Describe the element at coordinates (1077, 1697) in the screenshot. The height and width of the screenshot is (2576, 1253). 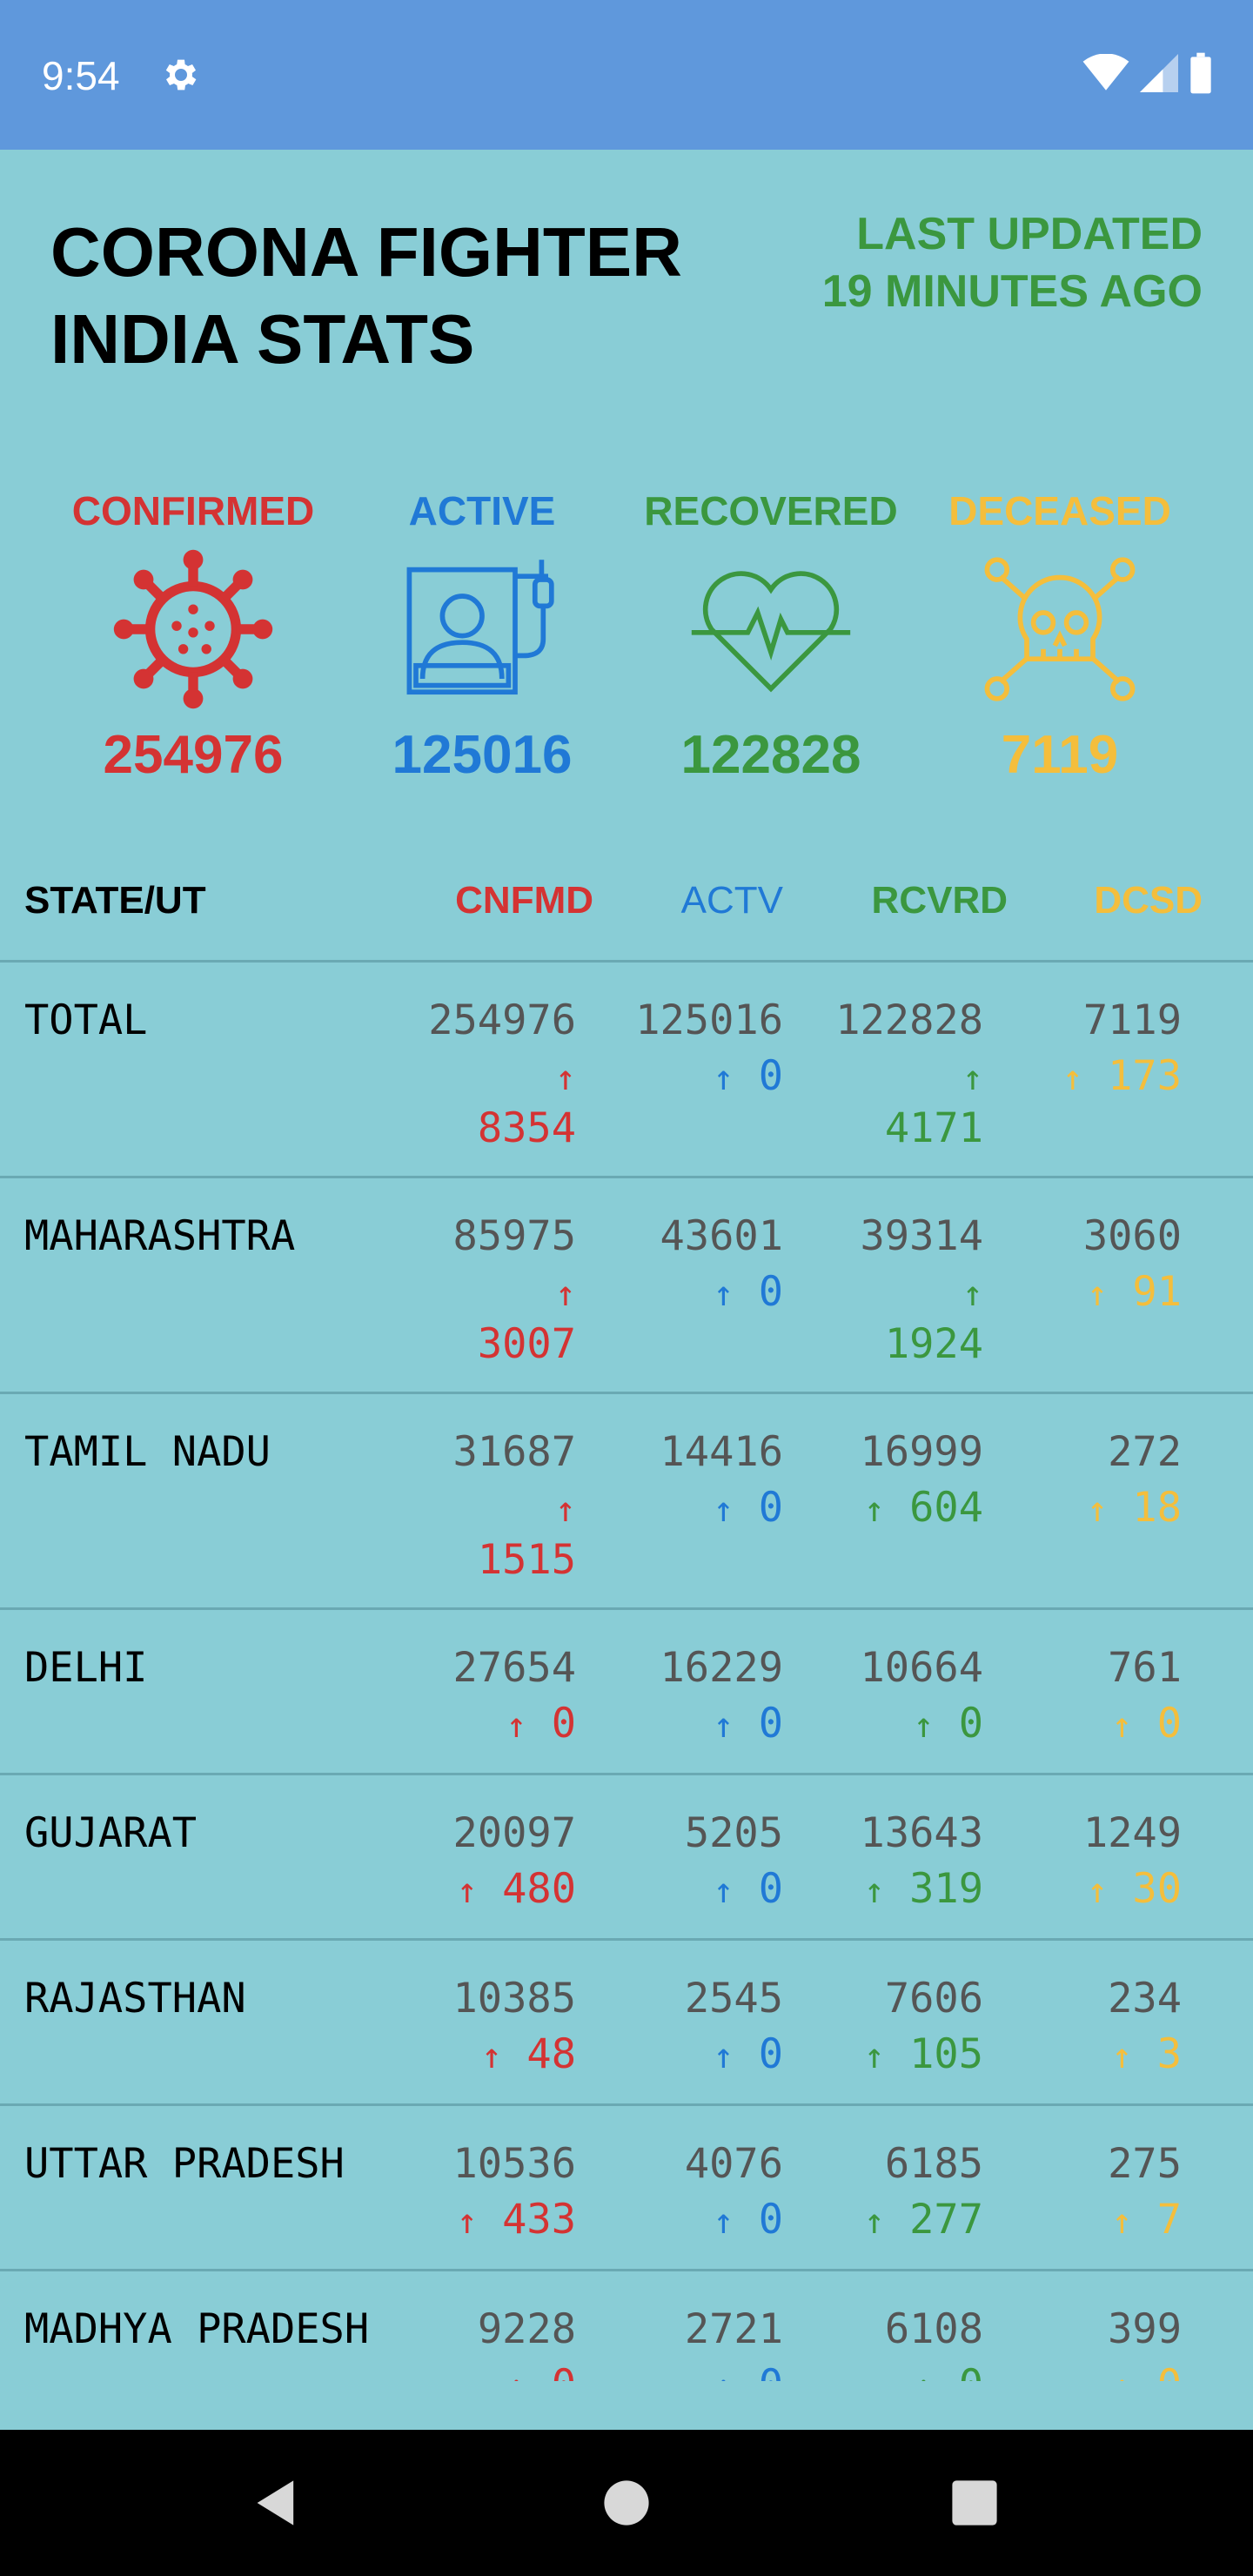
I see `deceased-cell: 761 ↑ 0` at that location.